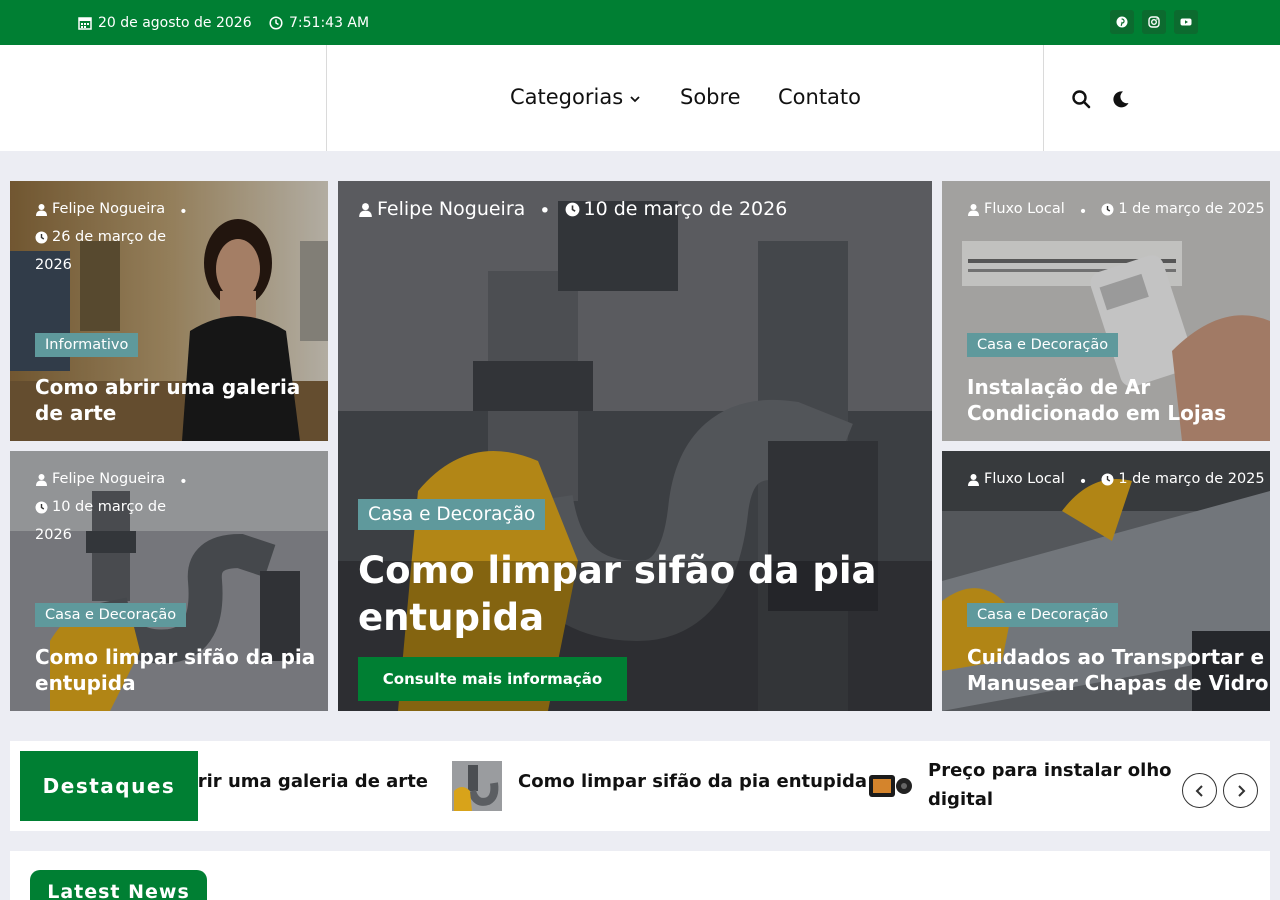 Image resolution: width=1280 pixels, height=900 pixels. What do you see at coordinates (109, 507) in the screenshot?
I see `post-date: 10 de março de` at bounding box center [109, 507].